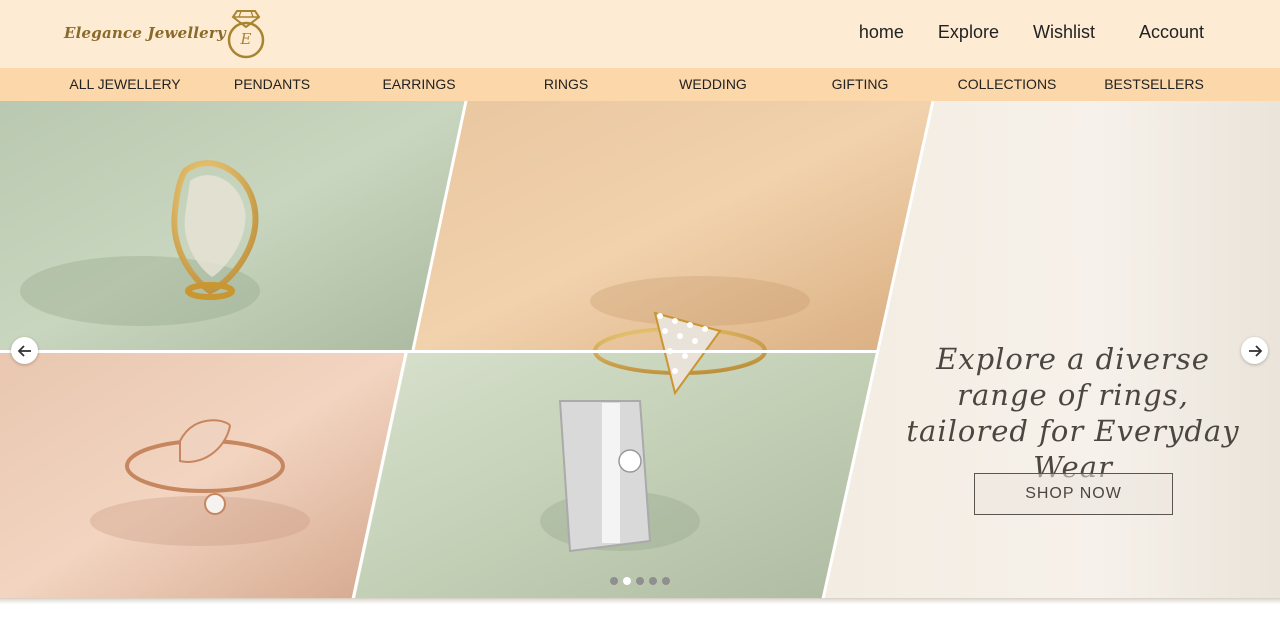 Image resolution: width=1280 pixels, height=617 pixels. I want to click on category-bestsellers: BESTSELLERS, so click(1154, 84).